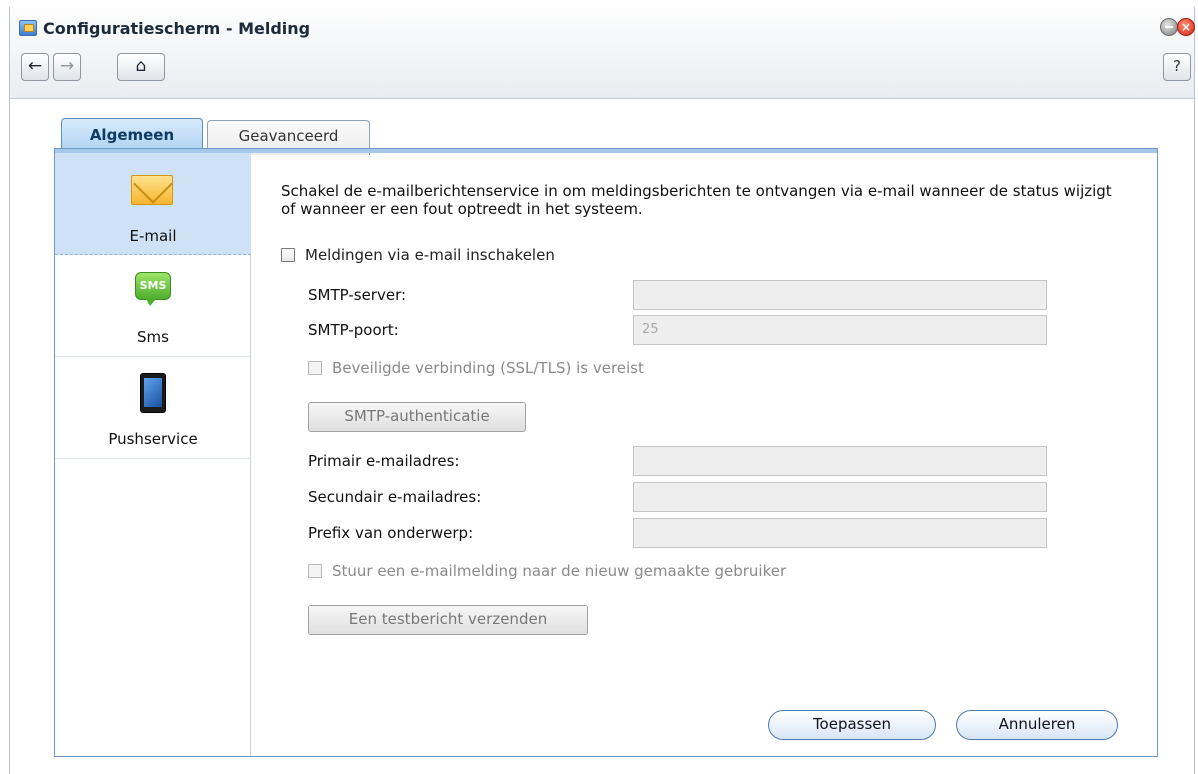 The image size is (1198, 774). I want to click on arrow-left-icon: ←, so click(35, 66).